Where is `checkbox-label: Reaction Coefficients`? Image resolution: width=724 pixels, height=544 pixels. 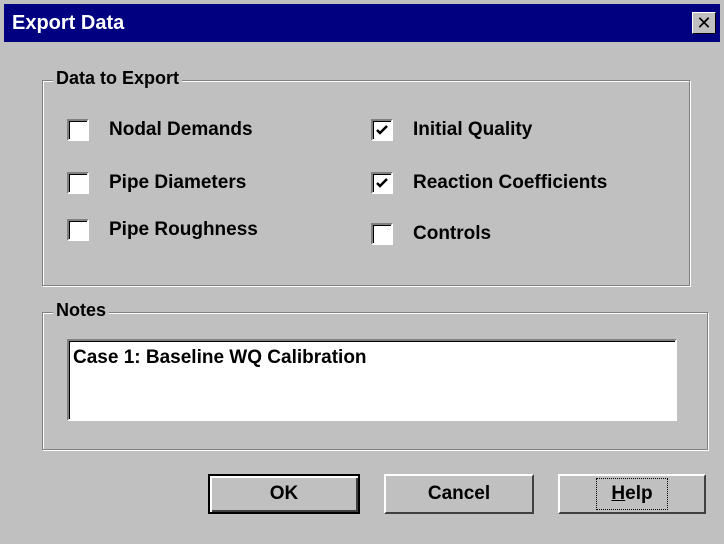
checkbox-label: Reaction Coefficients is located at coordinates (510, 182).